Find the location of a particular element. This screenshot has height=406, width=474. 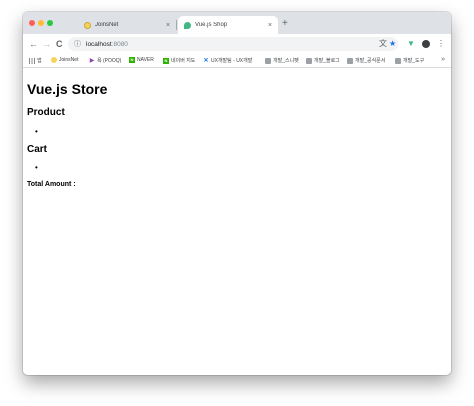

forward-arrow-icon: → is located at coordinates (46, 44).